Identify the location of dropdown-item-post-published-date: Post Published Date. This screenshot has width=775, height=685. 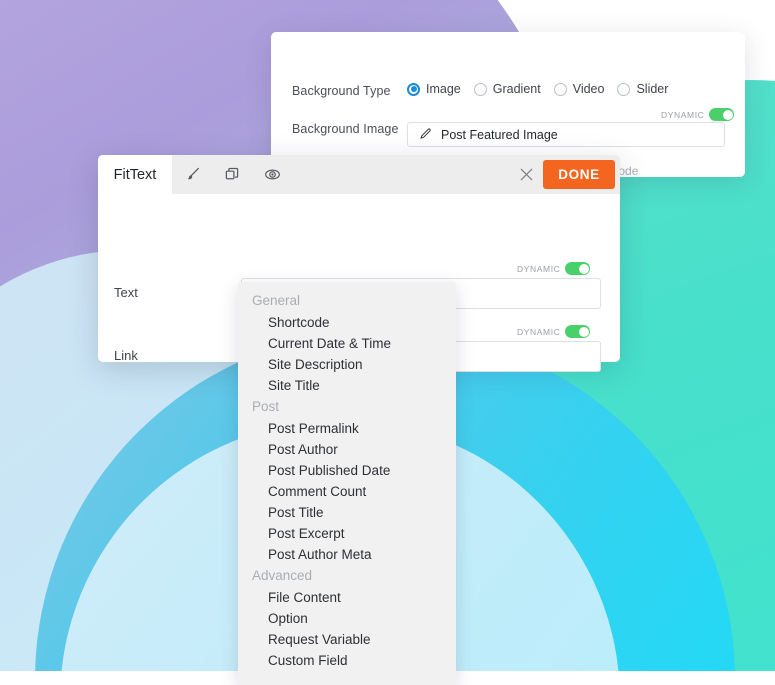
(347, 470).